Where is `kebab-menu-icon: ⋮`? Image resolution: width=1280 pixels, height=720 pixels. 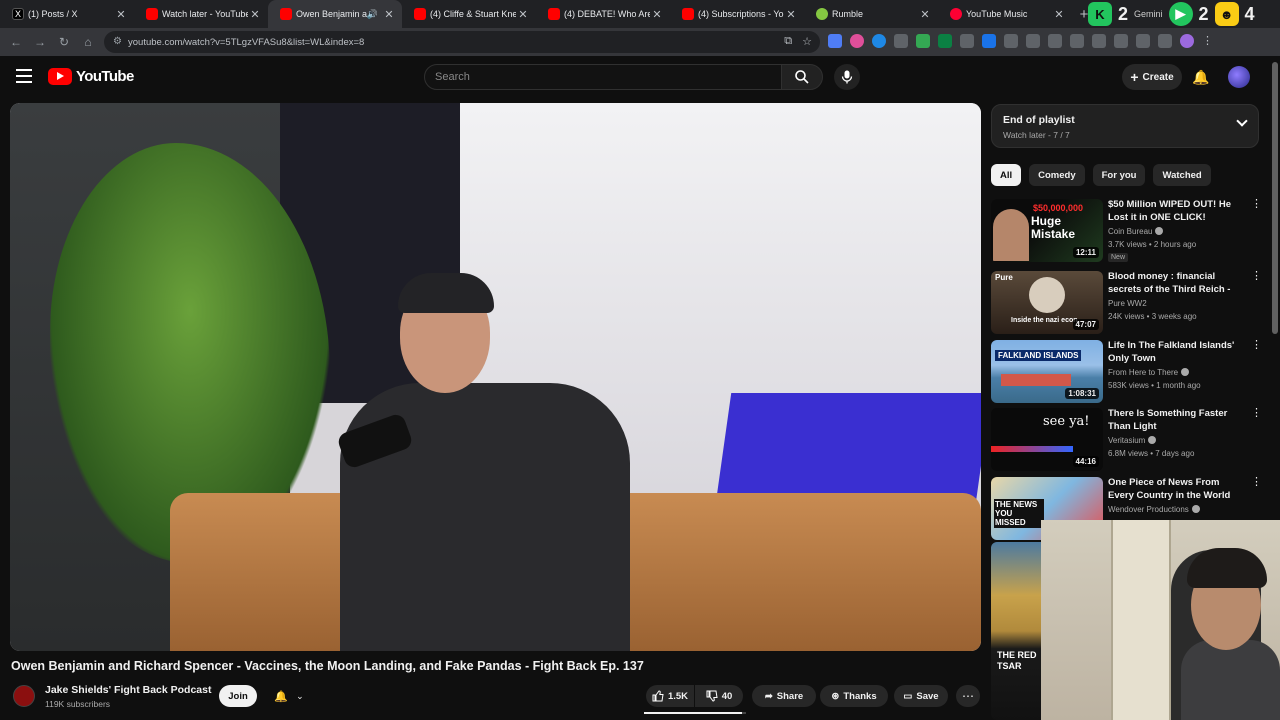 kebab-menu-icon: ⋮ is located at coordinates (1209, 41).